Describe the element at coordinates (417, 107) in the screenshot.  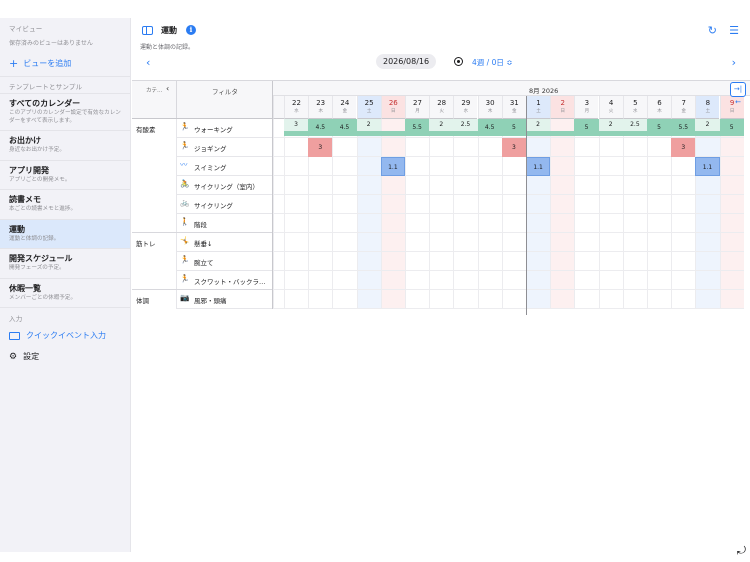
I see `day-header: 27 月` at that location.